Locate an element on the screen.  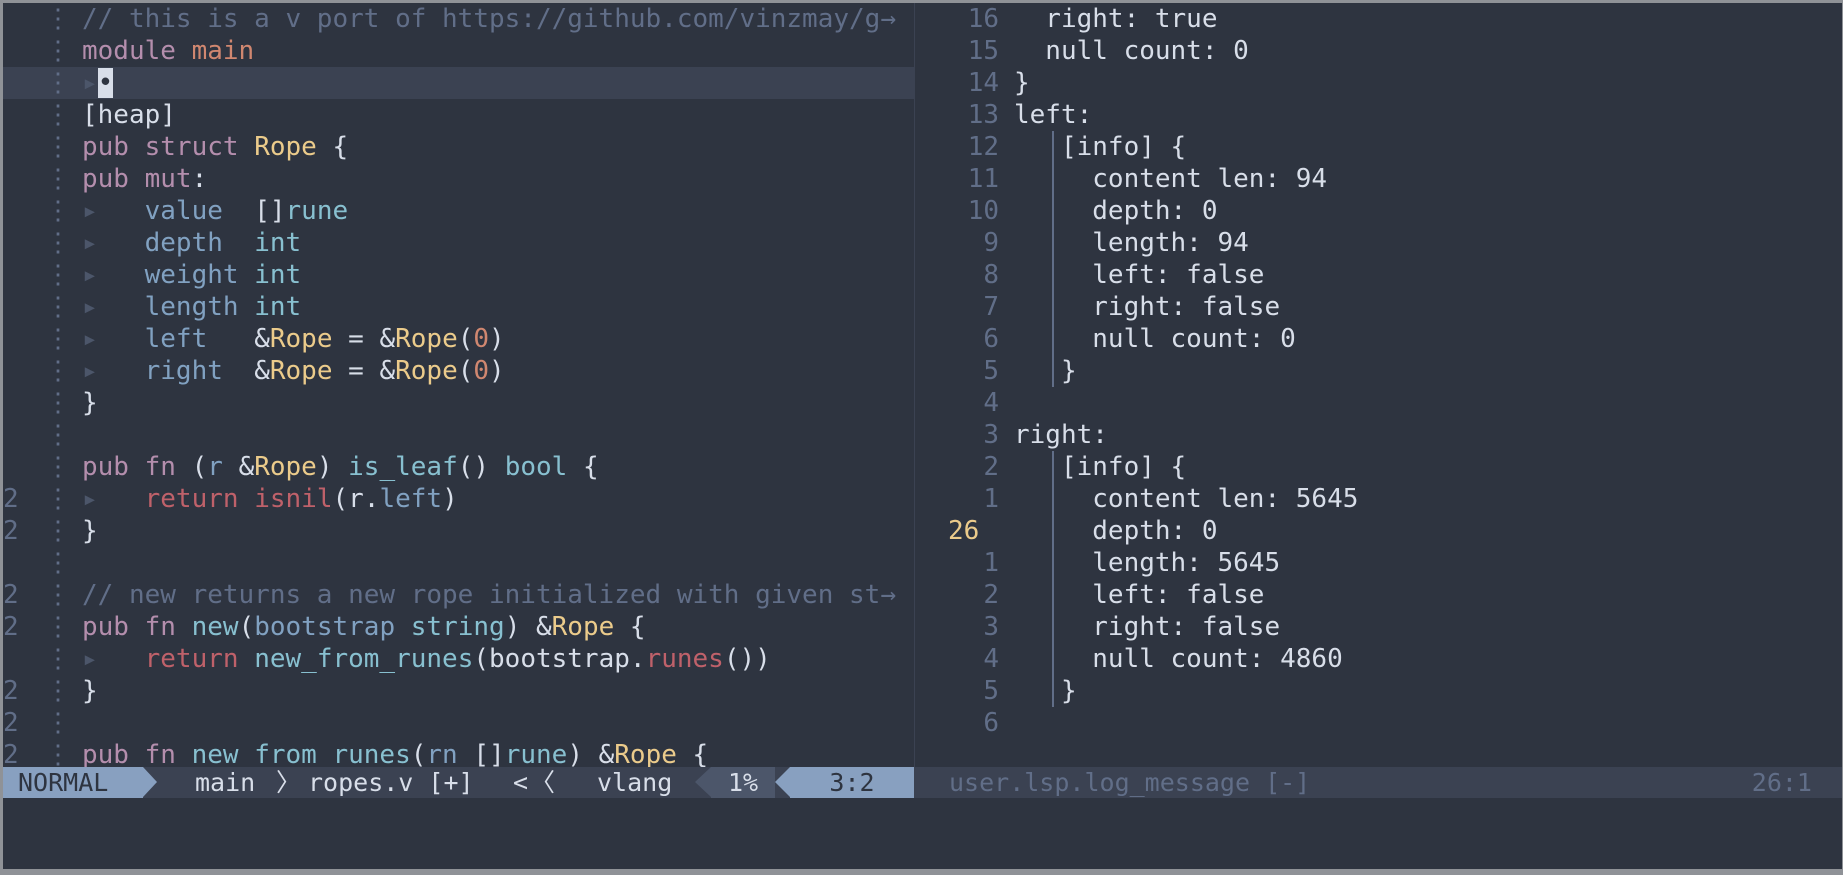
log-line: 3 right: false is located at coordinates (1383, 627).